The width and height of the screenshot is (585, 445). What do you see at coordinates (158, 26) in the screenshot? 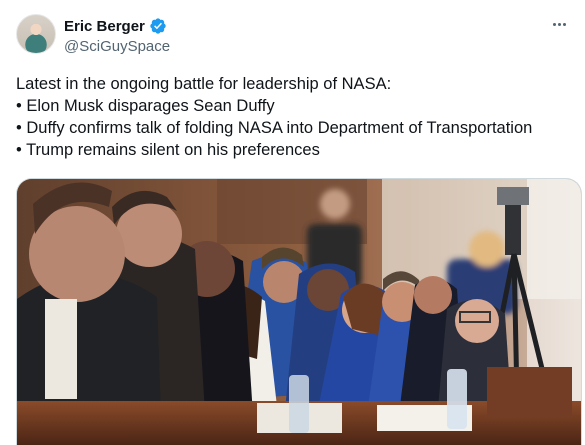
I see `verified-badge-icon` at bounding box center [158, 26].